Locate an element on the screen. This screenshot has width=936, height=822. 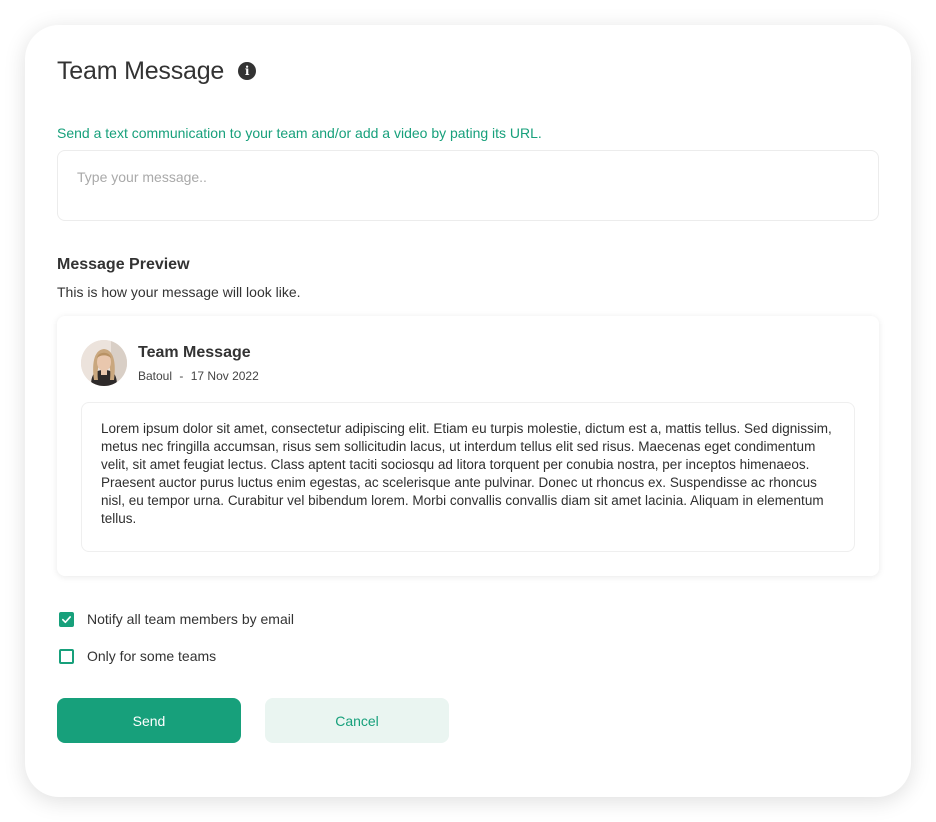
preview-author-meta: Batoul - 17 Nov 2022 is located at coordinates (198, 376).